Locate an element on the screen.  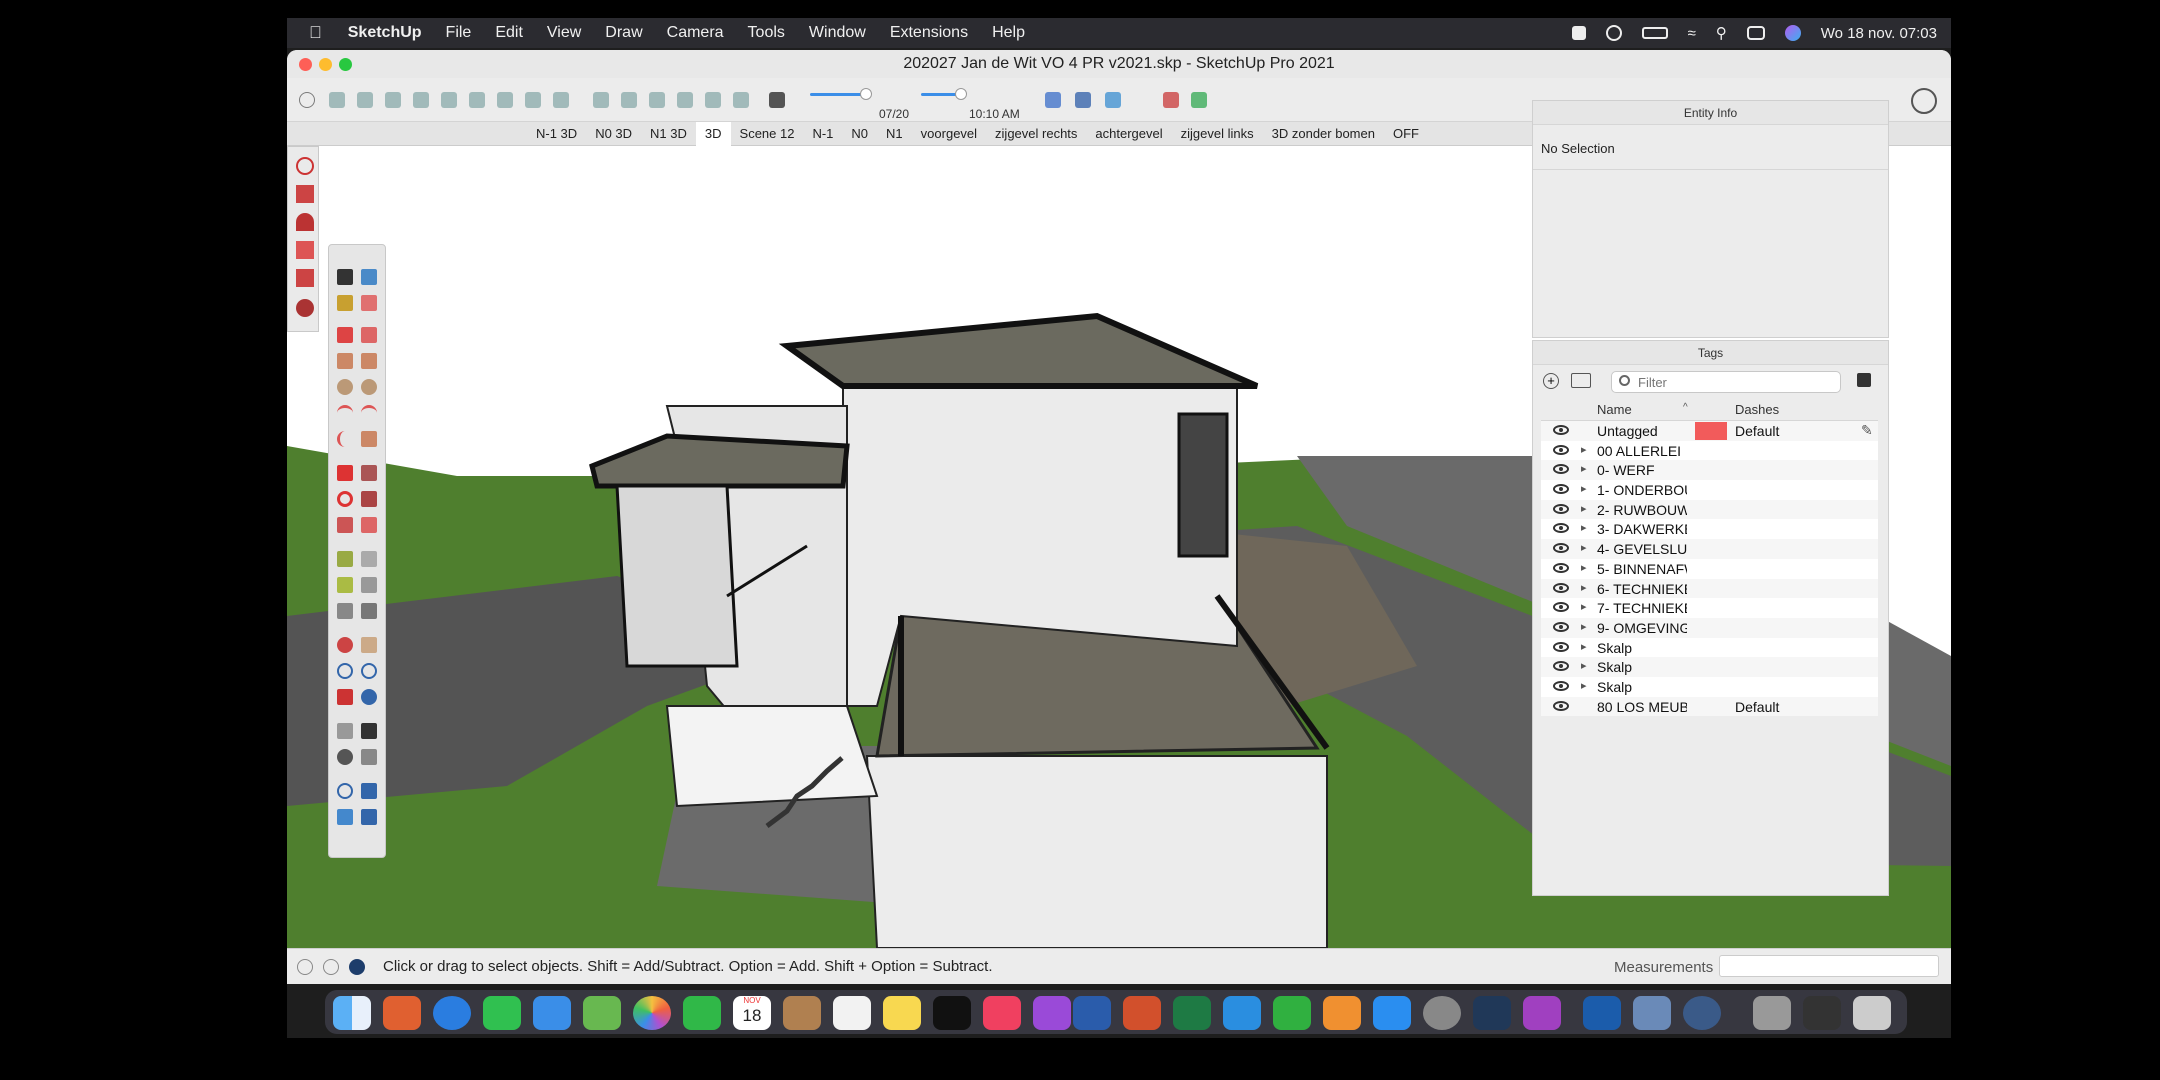
add-tag-icon: + is located at coordinates (1551, 381).